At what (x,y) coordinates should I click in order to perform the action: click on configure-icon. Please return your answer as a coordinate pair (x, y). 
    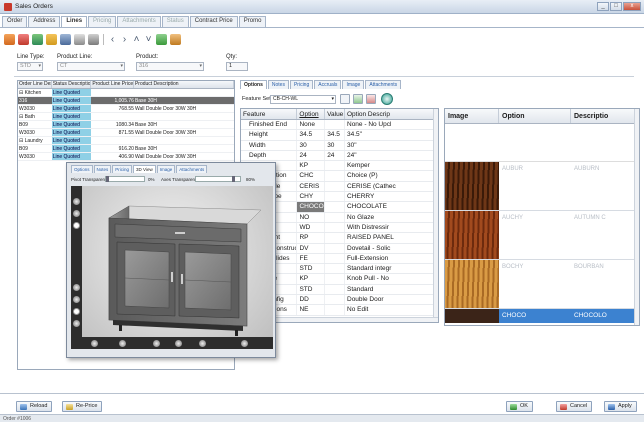
    Looking at the image, I should click on (79, 39).